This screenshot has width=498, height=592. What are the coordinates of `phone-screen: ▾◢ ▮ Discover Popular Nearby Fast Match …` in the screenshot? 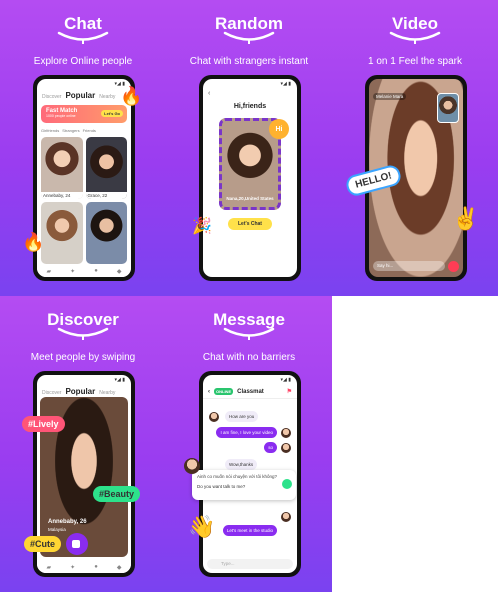 It's located at (84, 178).